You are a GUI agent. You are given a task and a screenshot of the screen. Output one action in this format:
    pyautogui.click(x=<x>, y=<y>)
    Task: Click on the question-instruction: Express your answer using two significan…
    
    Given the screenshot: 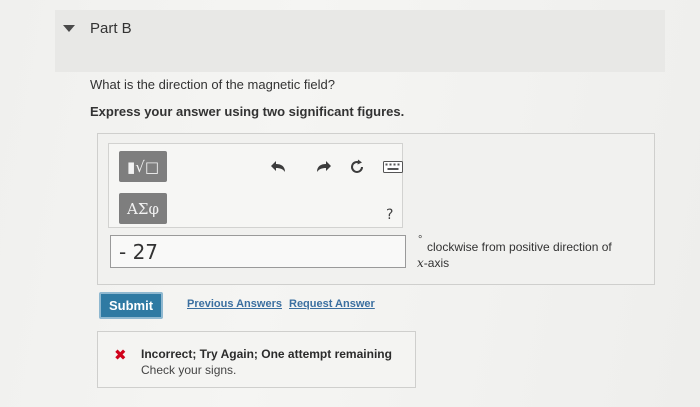 What is the action you would take?
    pyautogui.click(x=247, y=111)
    